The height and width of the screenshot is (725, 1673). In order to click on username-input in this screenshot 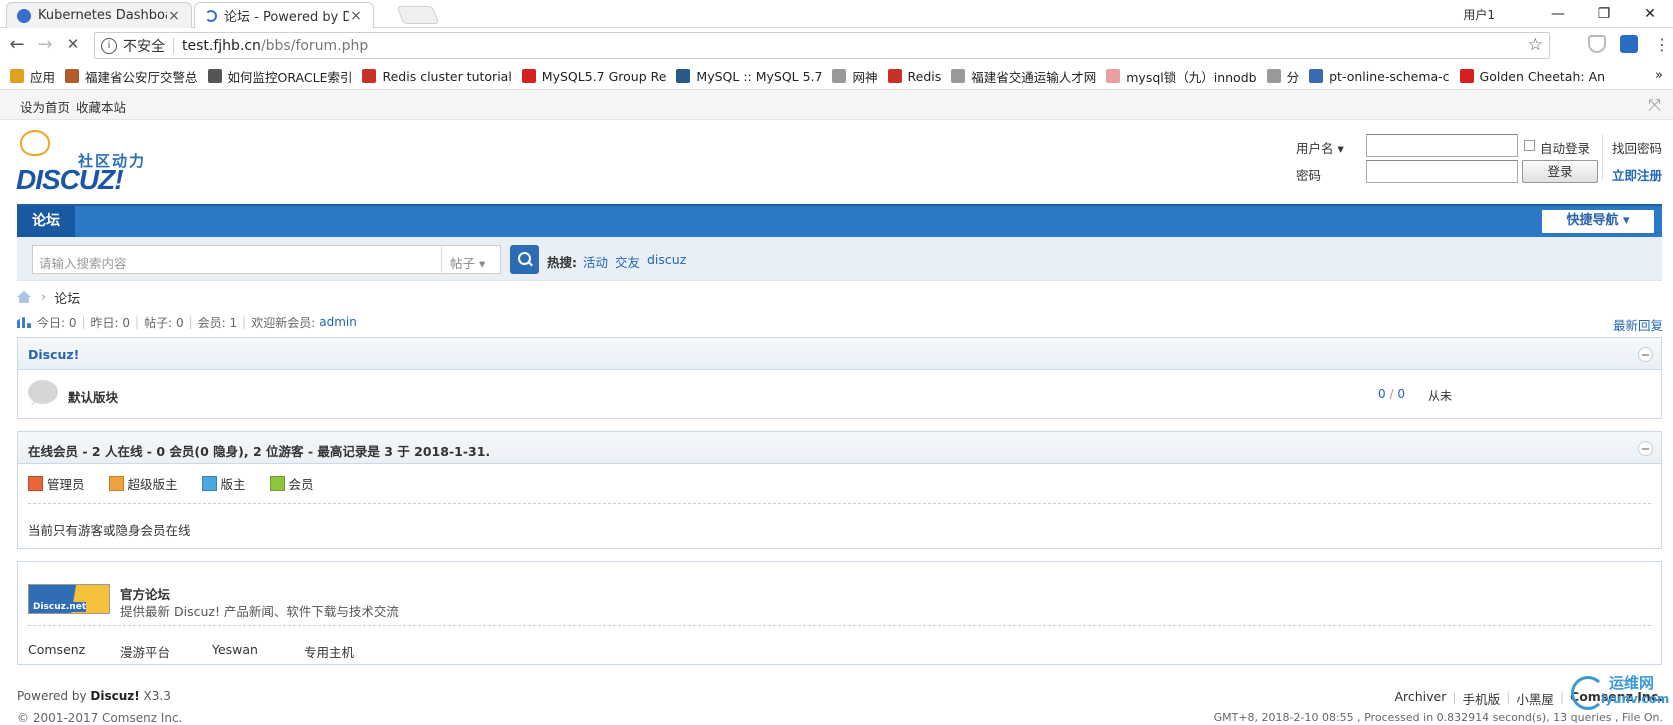, I will do `click(1442, 145)`.